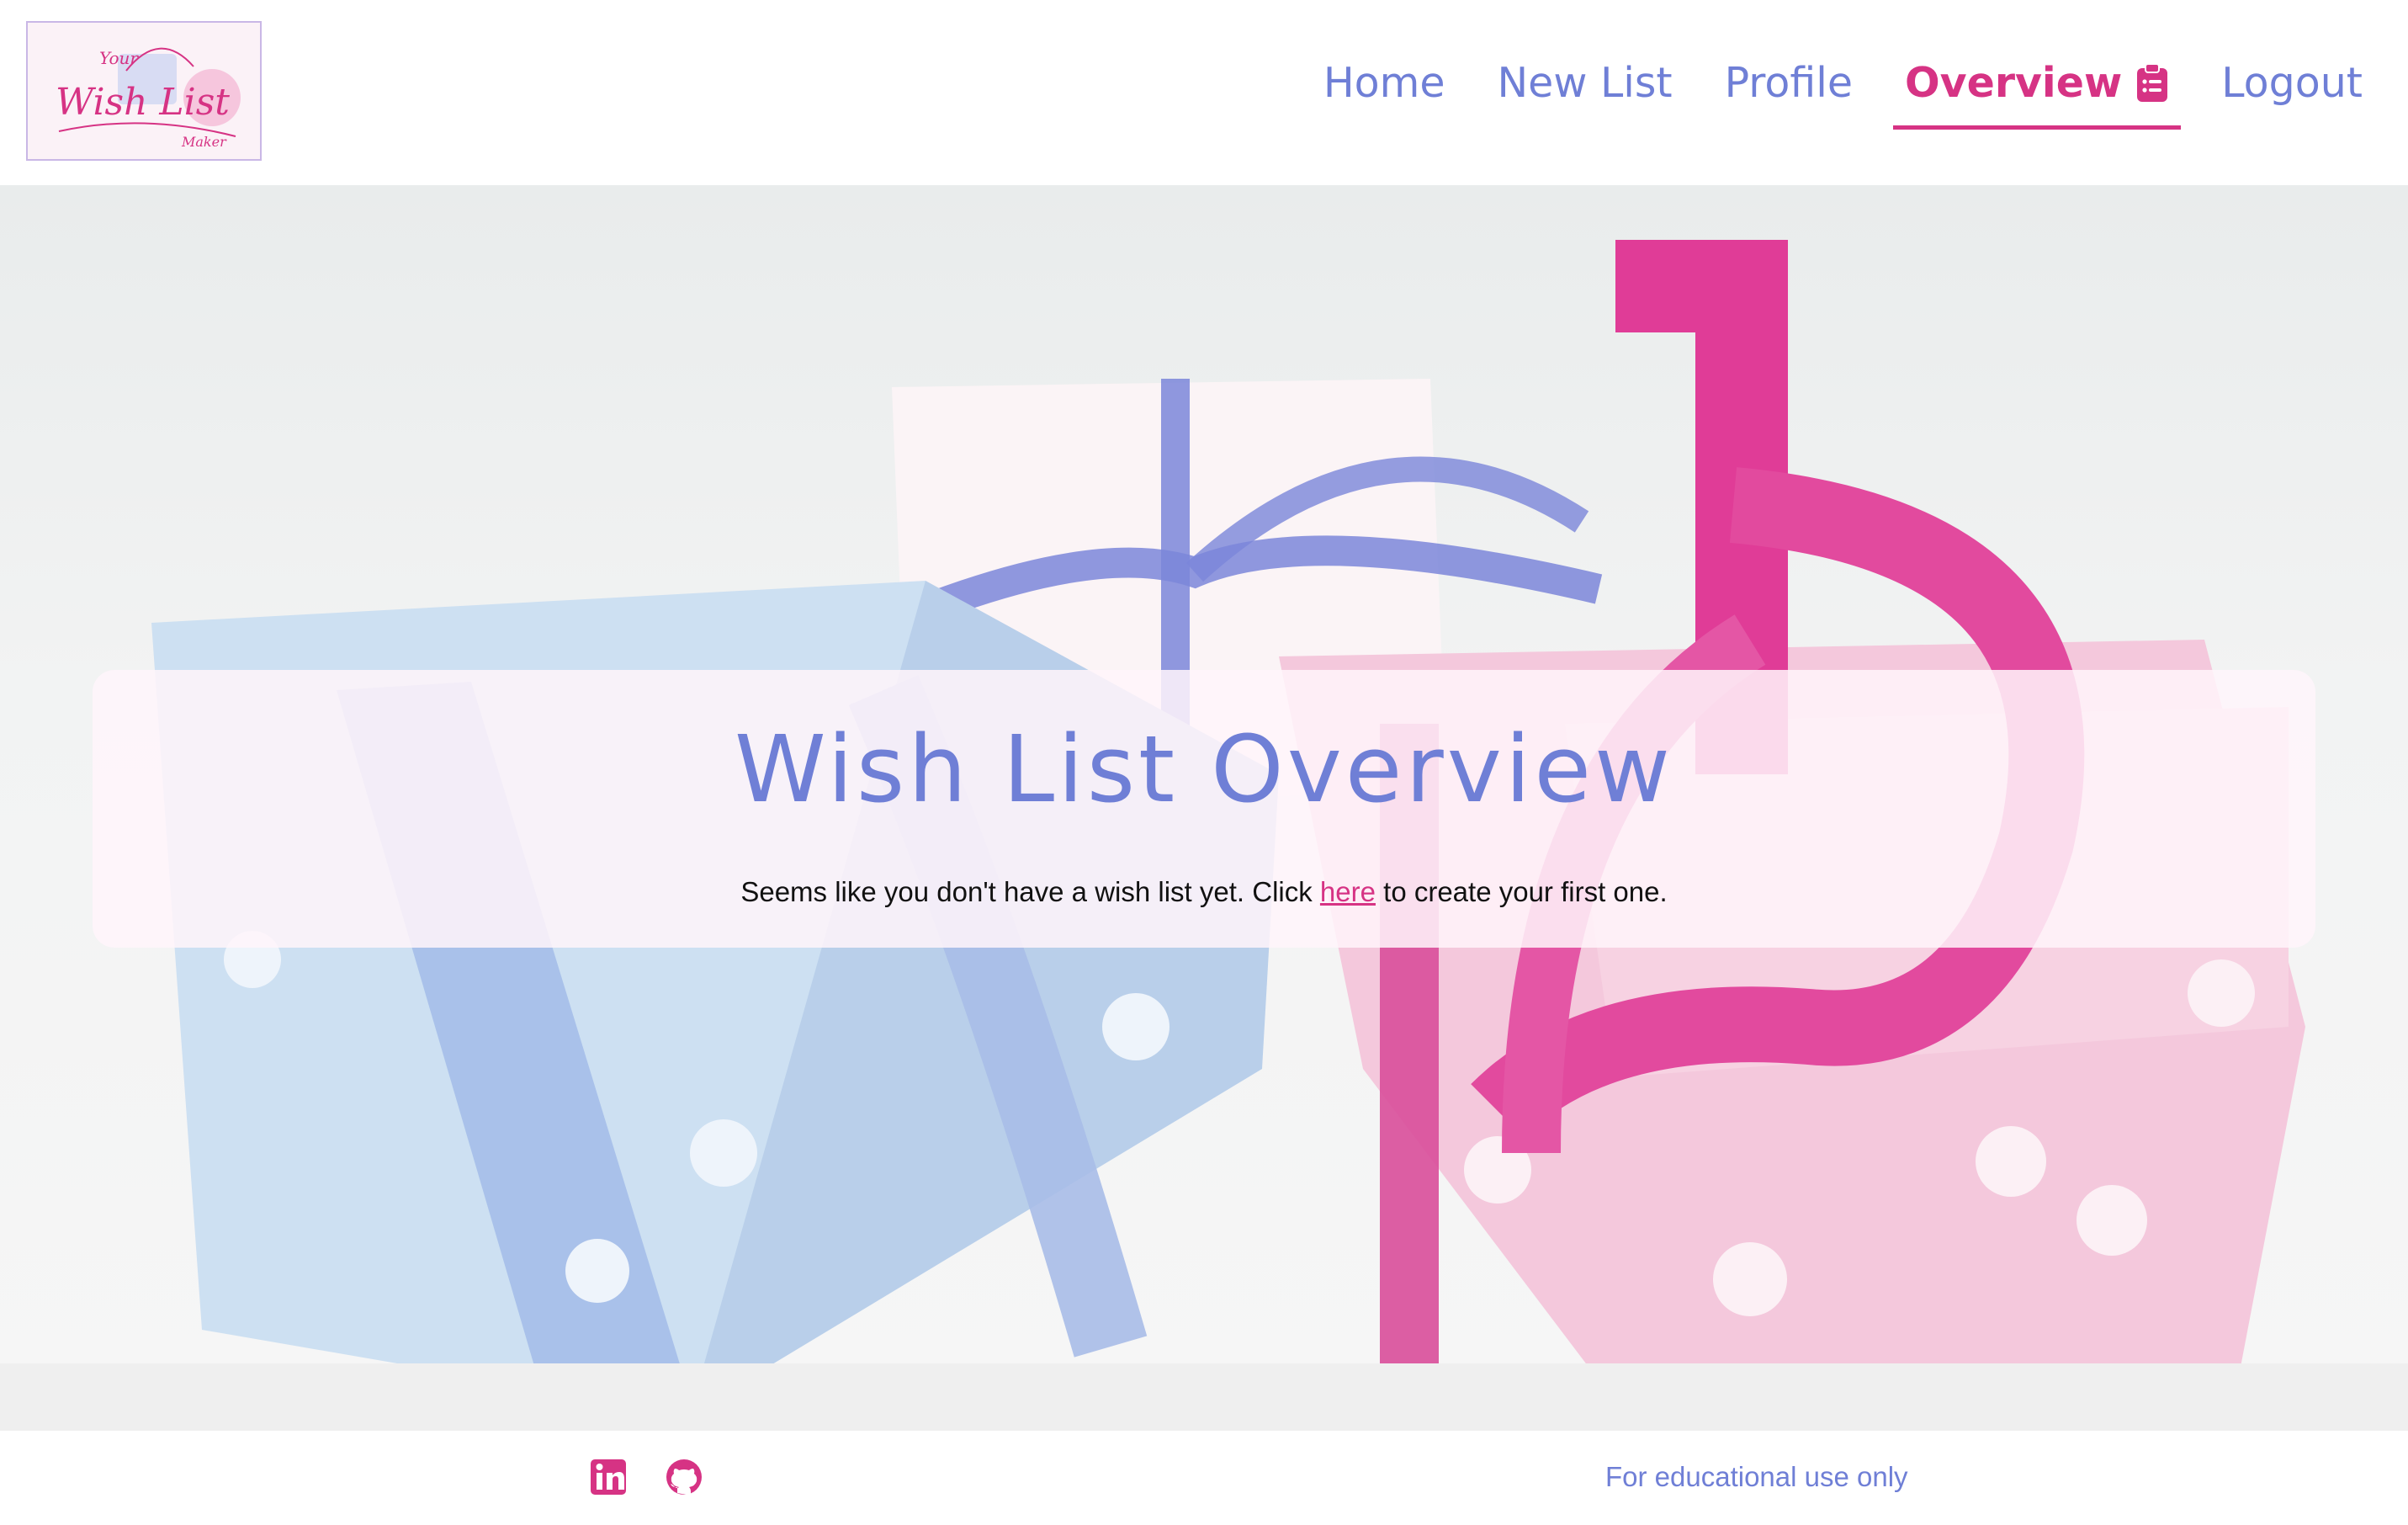 This screenshot has width=2408, height=1525. I want to click on logo-bottom-text: Maker, so click(204, 142).